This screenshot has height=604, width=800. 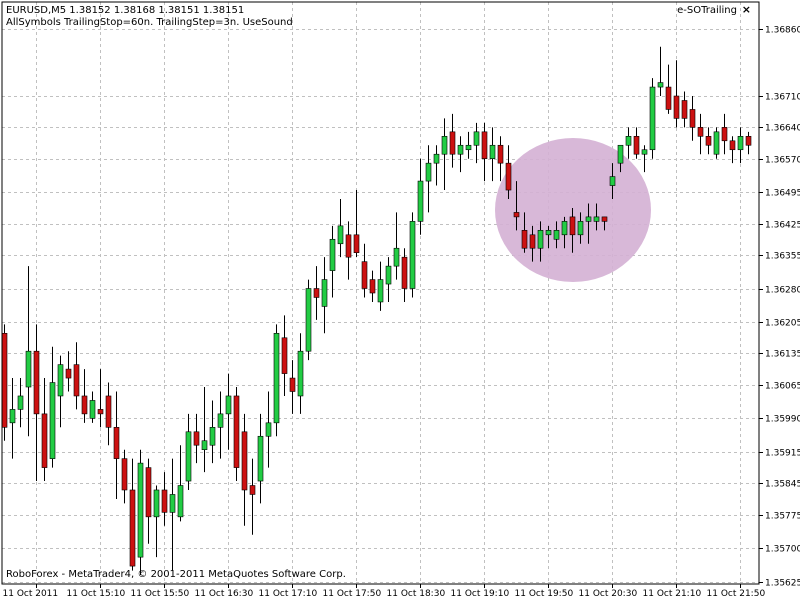 I want to click on y-tick-label: 1.36205, so click(x=782, y=324).